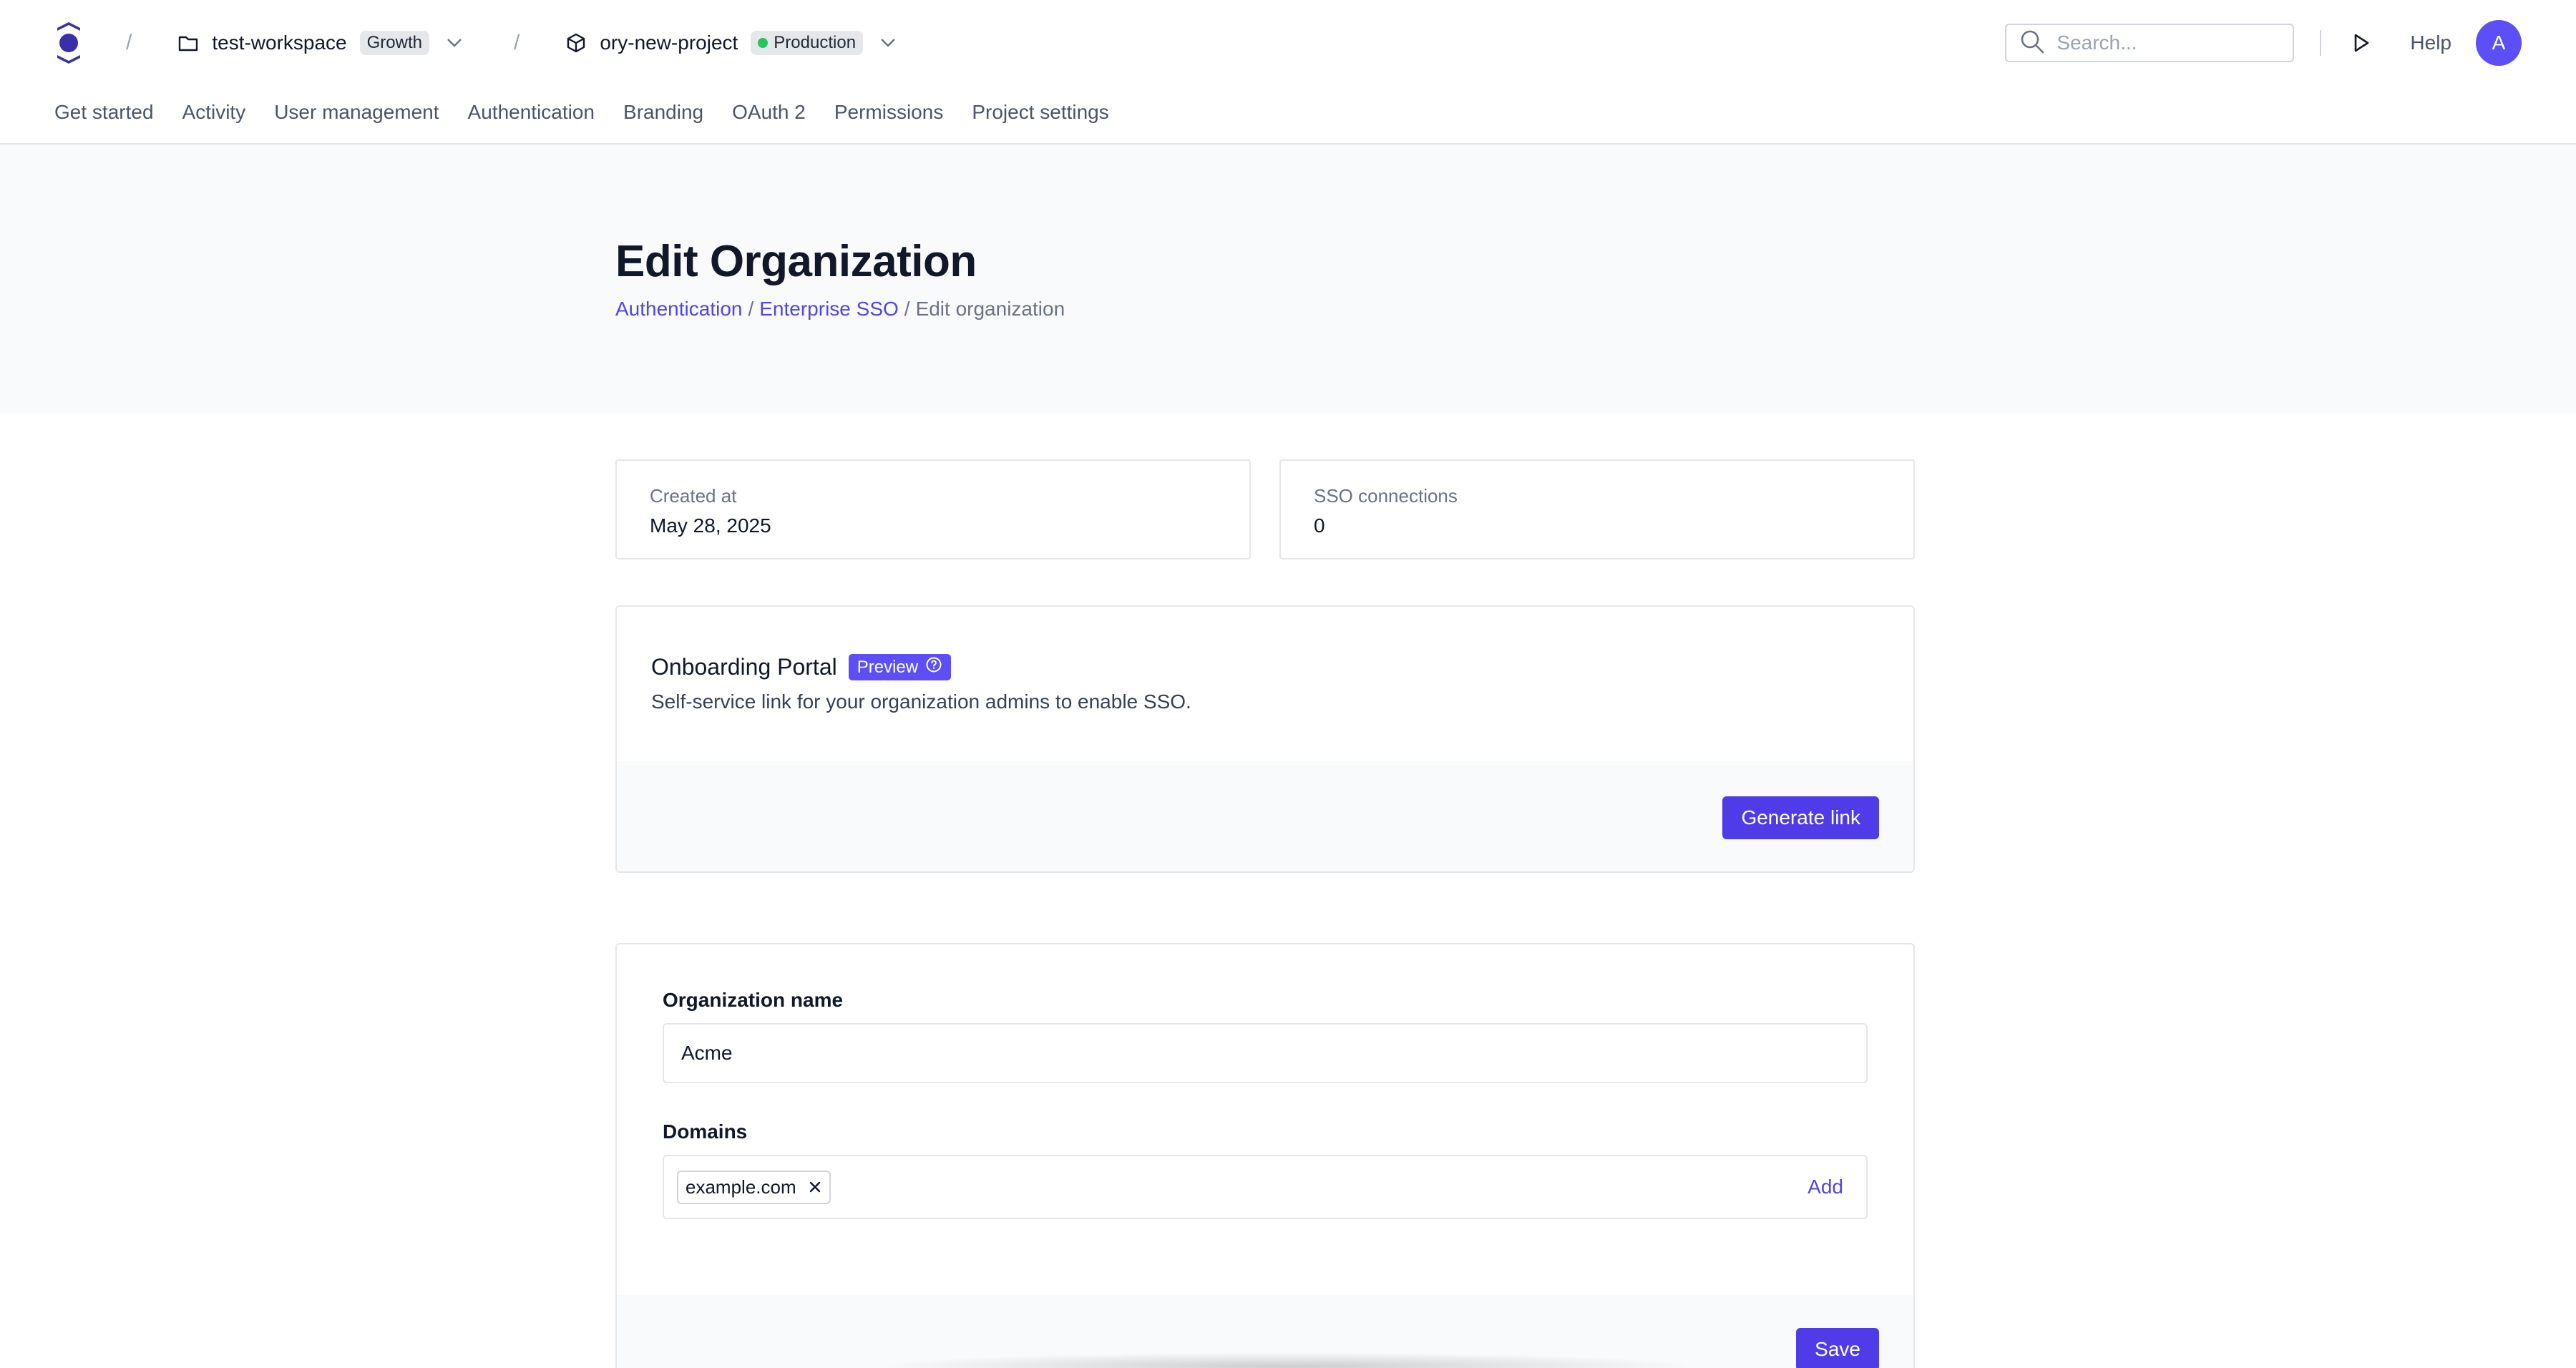 The width and height of the screenshot is (2576, 1368). I want to click on cube-icon, so click(576, 43).